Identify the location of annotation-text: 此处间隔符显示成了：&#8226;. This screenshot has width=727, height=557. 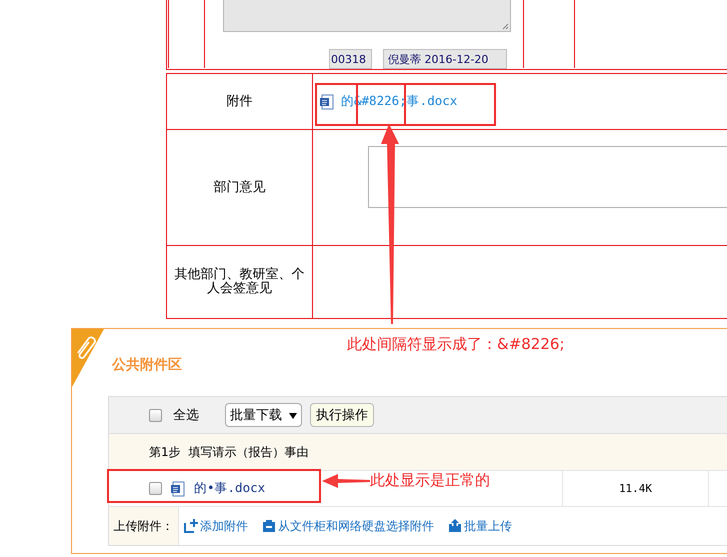
(455, 344).